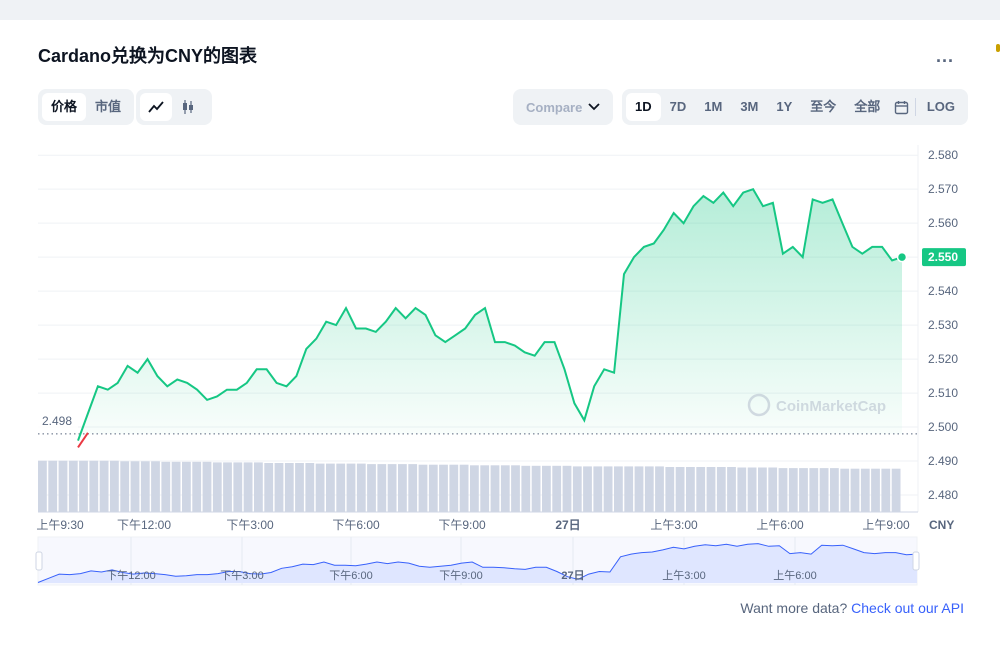 The width and height of the screenshot is (1000, 650). What do you see at coordinates (674, 525) in the screenshot?
I see `x-tick-label: 上午3:00` at bounding box center [674, 525].